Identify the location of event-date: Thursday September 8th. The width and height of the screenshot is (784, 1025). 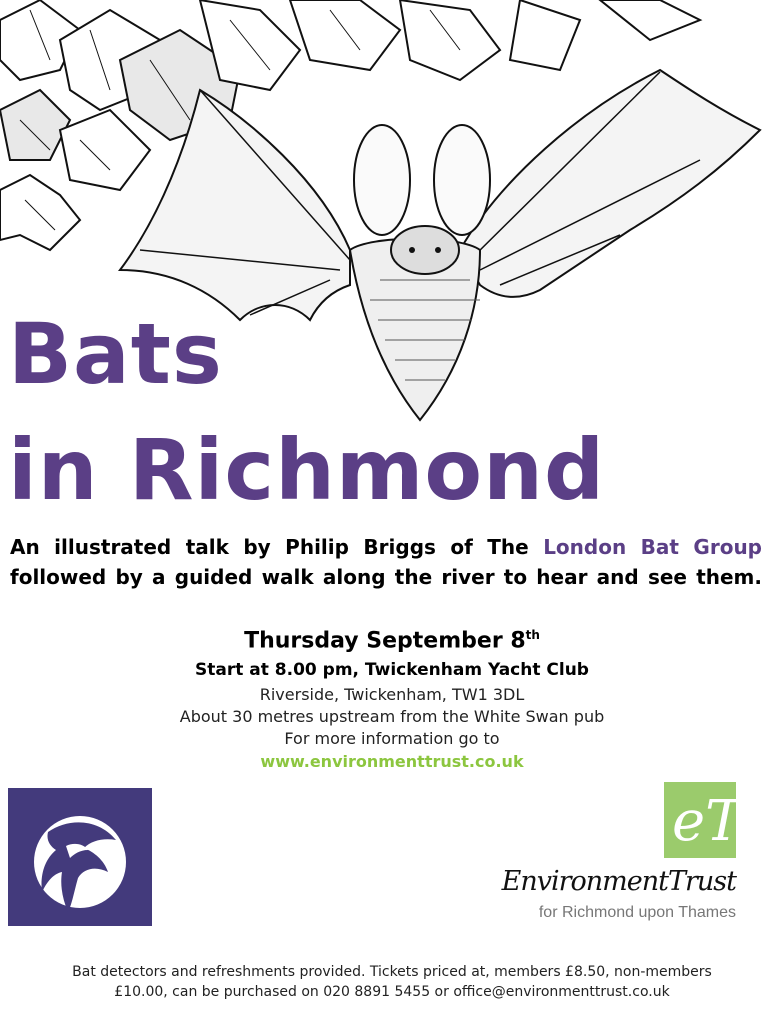
(392, 638).